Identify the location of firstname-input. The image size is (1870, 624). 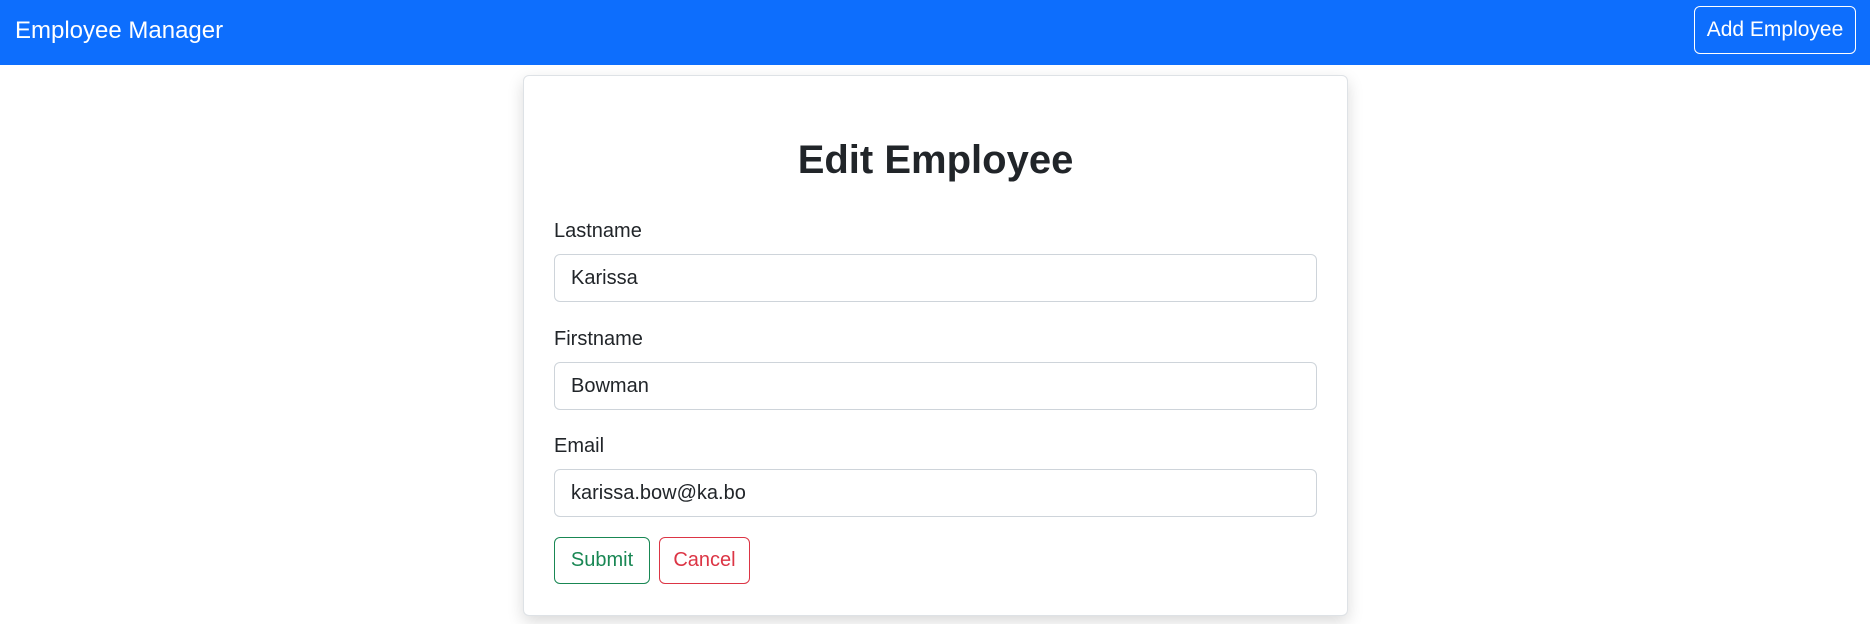
(935, 386).